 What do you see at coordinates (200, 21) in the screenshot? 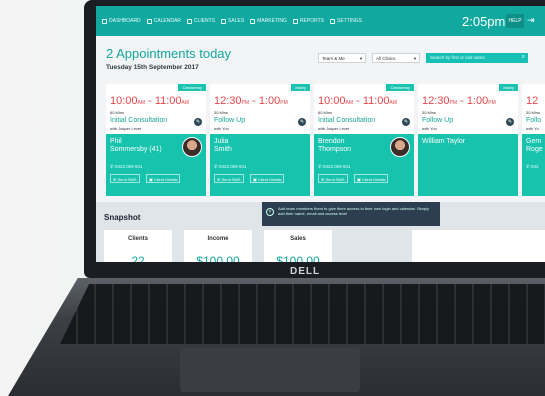
I see `nav-item-clients: CLIENTS` at bounding box center [200, 21].